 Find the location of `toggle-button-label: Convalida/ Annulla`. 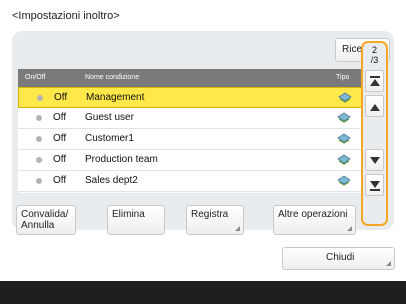

toggle-button-label: Convalida/ Annulla is located at coordinates (45, 220).